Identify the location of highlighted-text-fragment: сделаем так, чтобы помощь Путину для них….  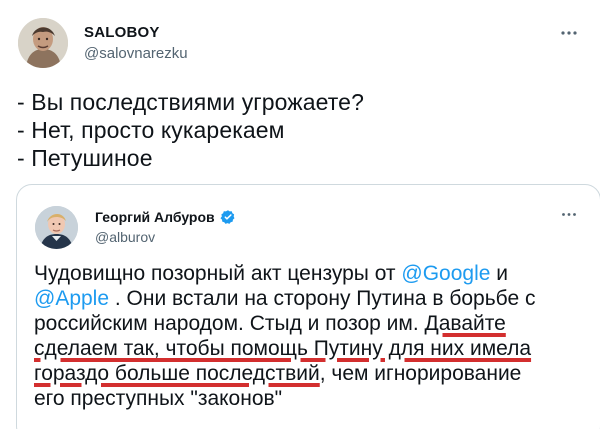
(283, 348).